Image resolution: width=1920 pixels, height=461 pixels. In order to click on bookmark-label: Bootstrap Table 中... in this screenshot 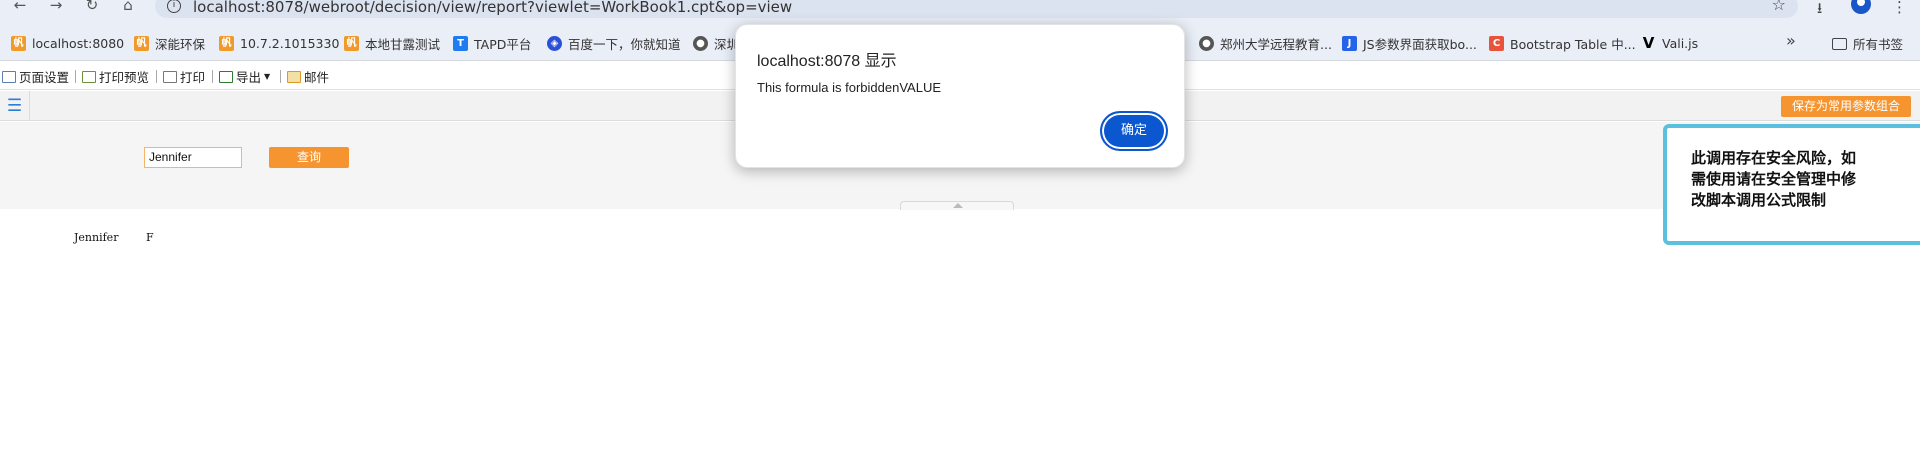, I will do `click(1573, 44)`.